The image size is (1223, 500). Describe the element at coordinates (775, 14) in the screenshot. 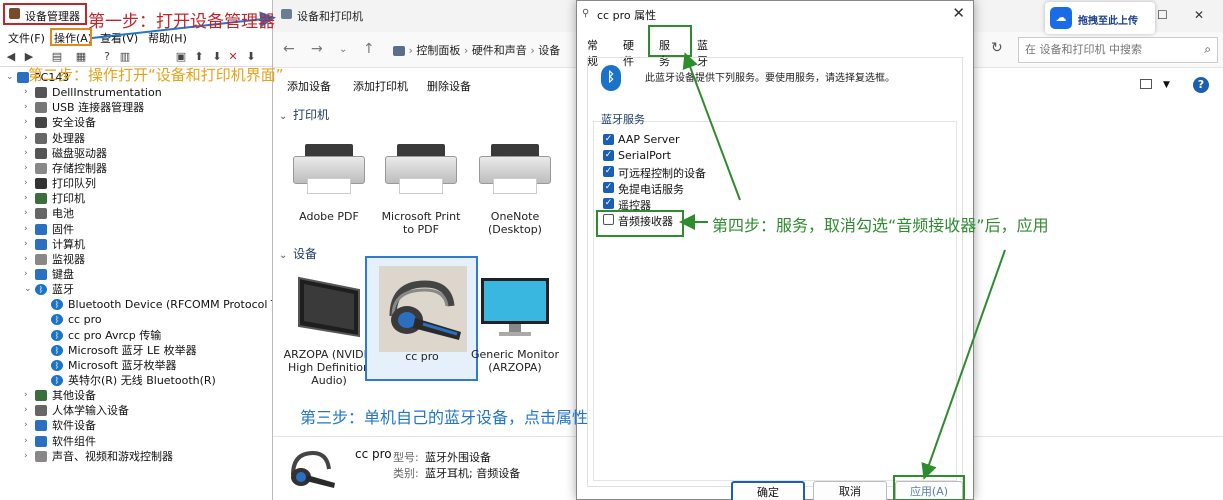

I see `dialog-titlebar: ⚲ cc pro 属性 ✕` at that location.